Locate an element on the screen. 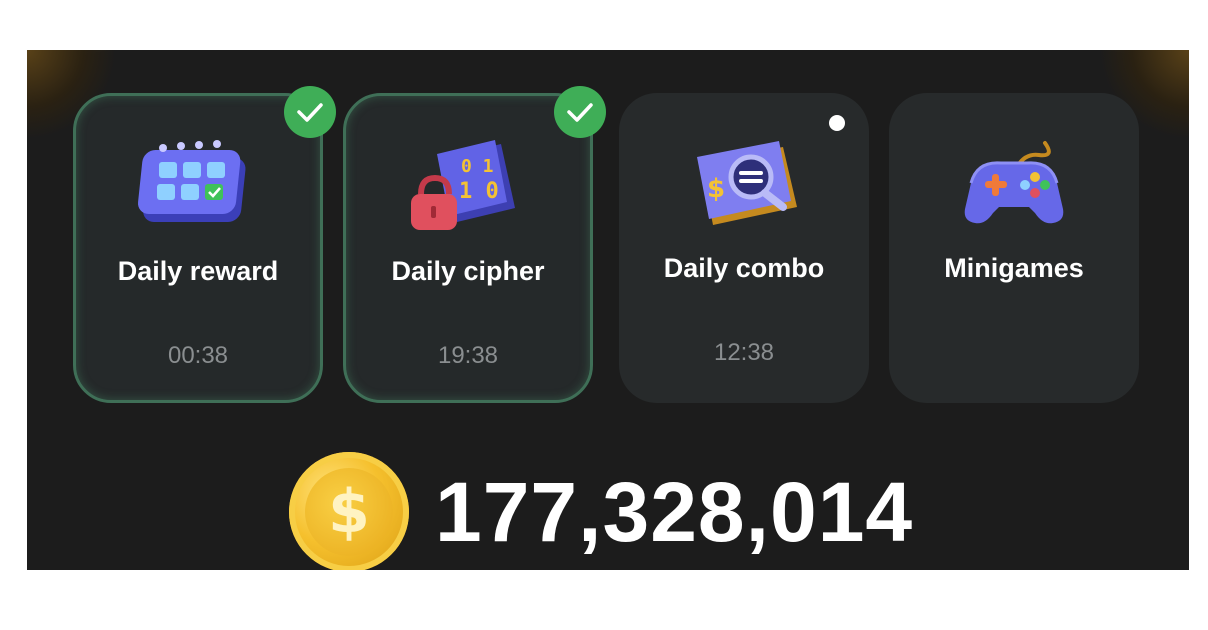 This screenshot has width=1208, height=630. card-timer: 19:38 is located at coordinates (468, 355).